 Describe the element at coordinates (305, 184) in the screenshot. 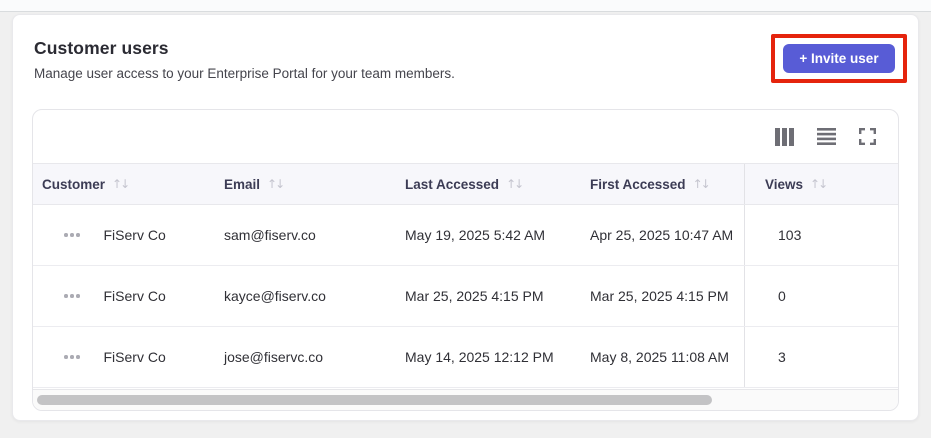

I see `column-header-email: Email ↑↓` at that location.